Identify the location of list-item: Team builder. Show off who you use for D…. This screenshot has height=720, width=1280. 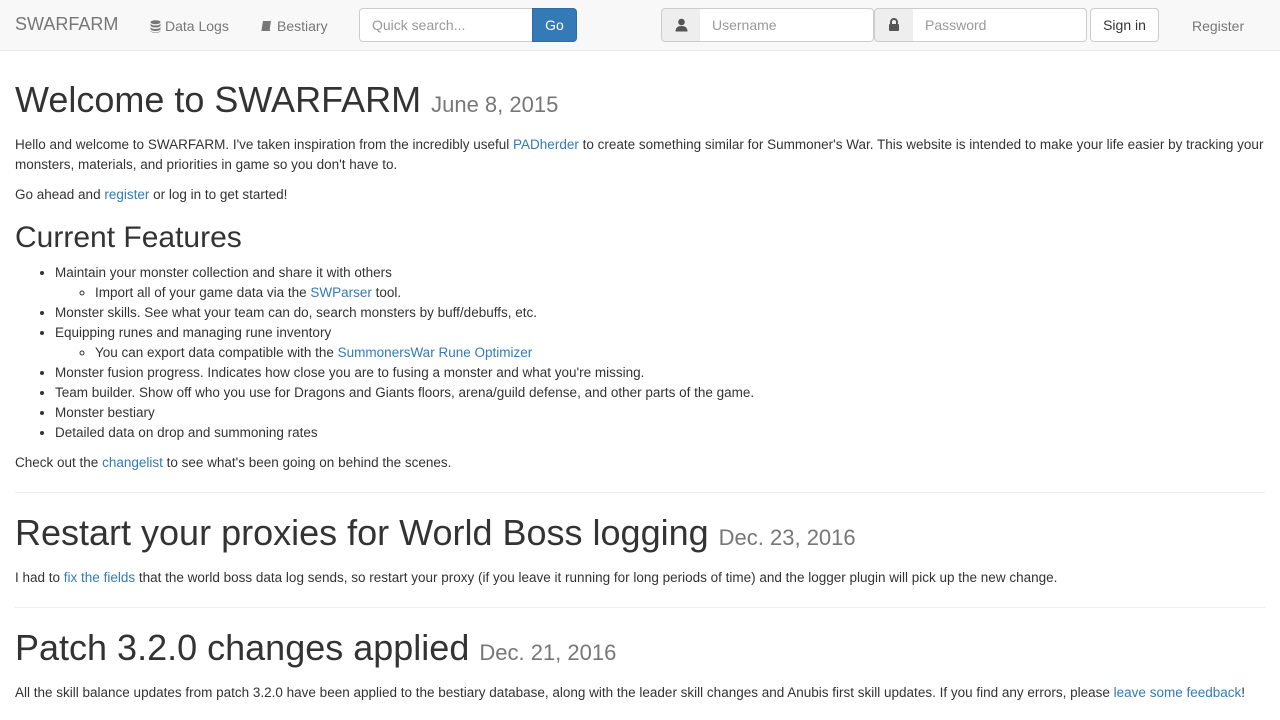
(660, 393).